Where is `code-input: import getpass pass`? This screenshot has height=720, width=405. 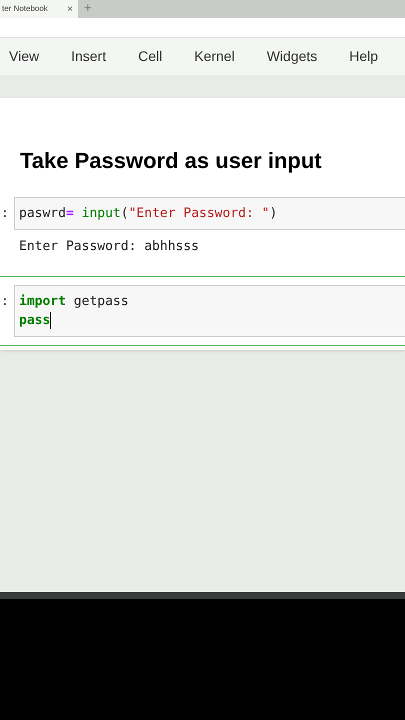 code-input: import getpass pass is located at coordinates (209, 310).